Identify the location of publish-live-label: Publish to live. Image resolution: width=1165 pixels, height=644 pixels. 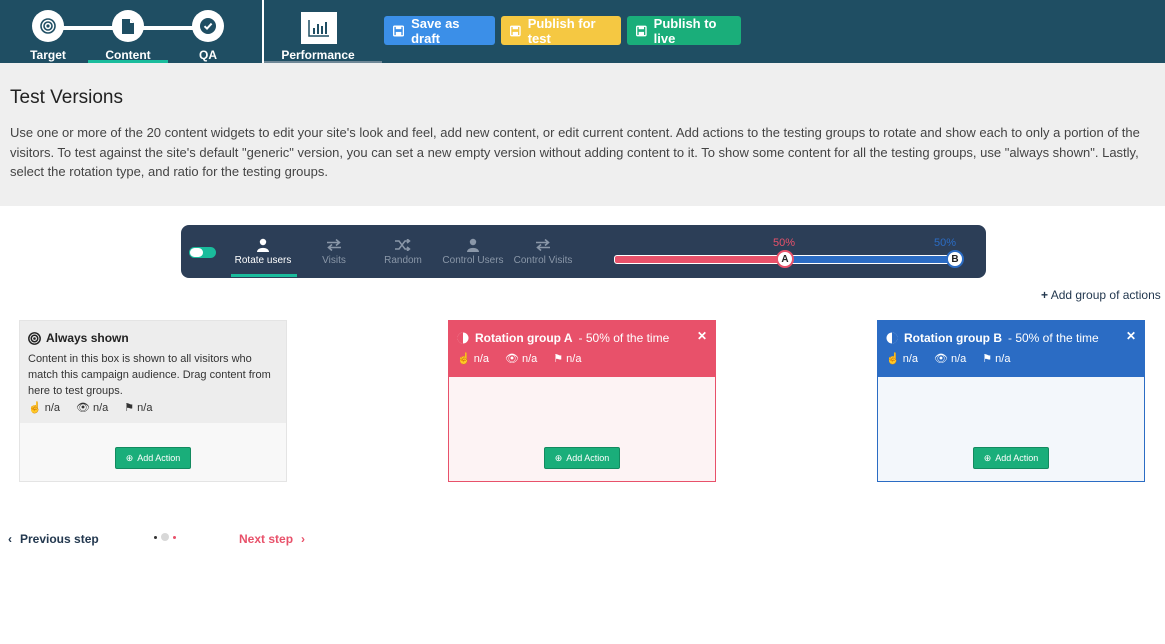
(685, 30).